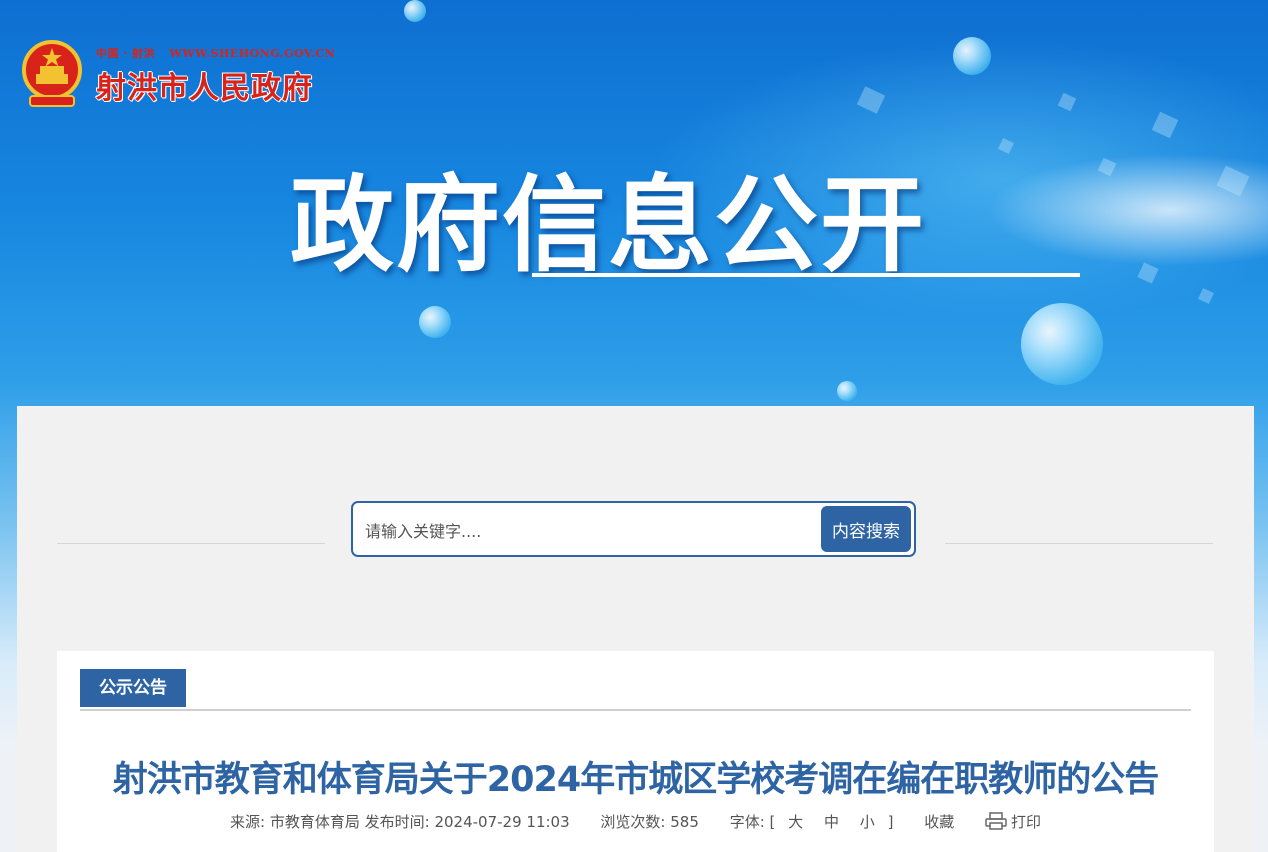  Describe the element at coordinates (1026, 822) in the screenshot. I see `print-label: 打印` at that location.